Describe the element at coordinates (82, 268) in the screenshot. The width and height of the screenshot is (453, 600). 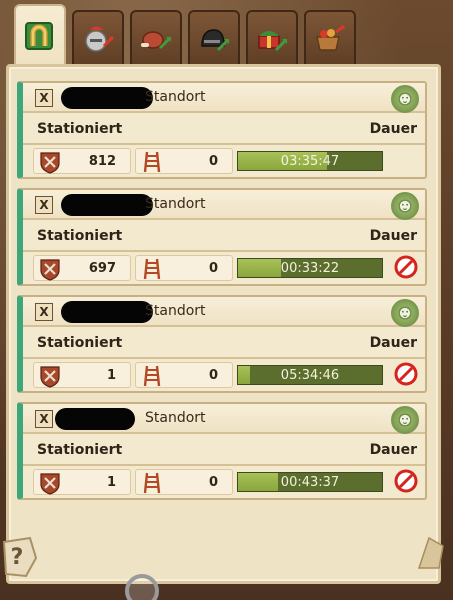
I see `troop-cell: 697` at that location.